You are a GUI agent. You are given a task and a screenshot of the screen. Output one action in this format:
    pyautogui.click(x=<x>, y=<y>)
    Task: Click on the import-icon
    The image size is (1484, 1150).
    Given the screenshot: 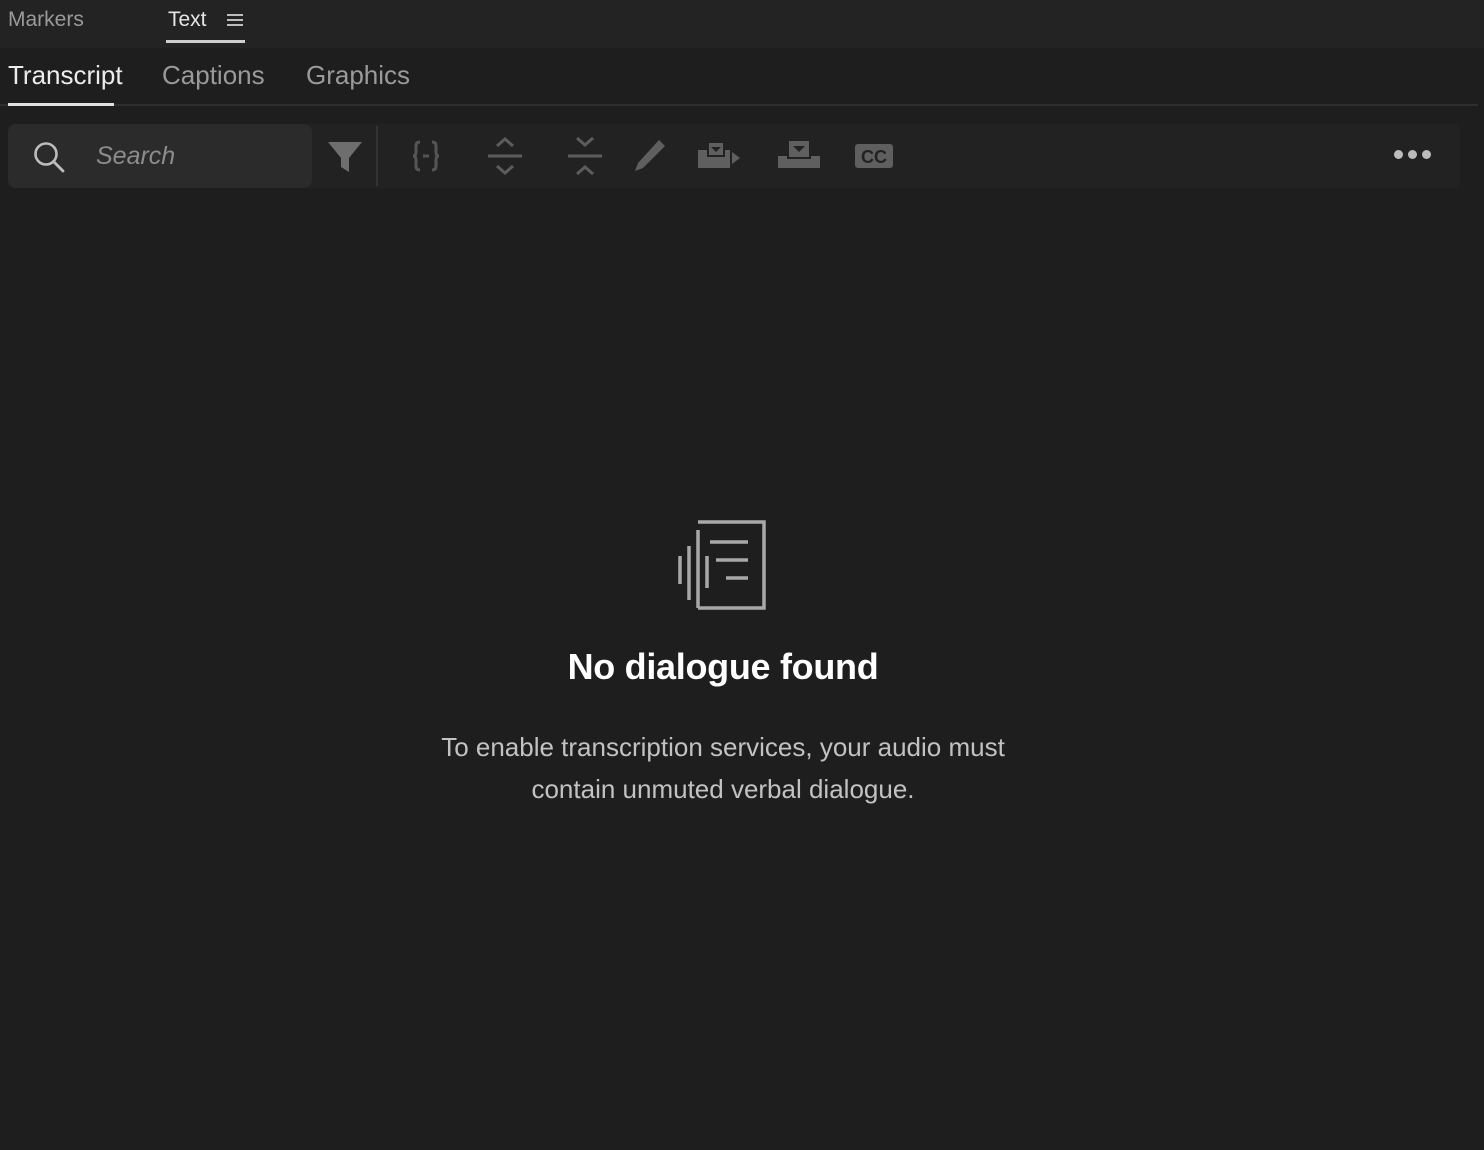 What is the action you would take?
    pyautogui.click(x=800, y=156)
    